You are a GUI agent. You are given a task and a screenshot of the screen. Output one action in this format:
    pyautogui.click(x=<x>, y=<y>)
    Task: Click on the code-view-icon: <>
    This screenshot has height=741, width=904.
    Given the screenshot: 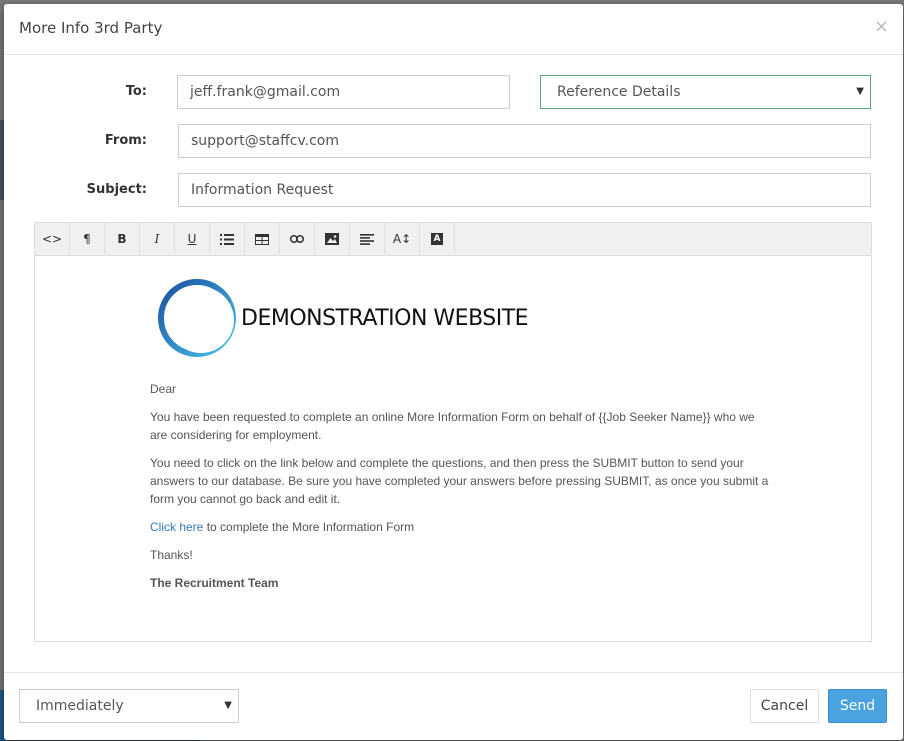 What is the action you would take?
    pyautogui.click(x=52, y=239)
    